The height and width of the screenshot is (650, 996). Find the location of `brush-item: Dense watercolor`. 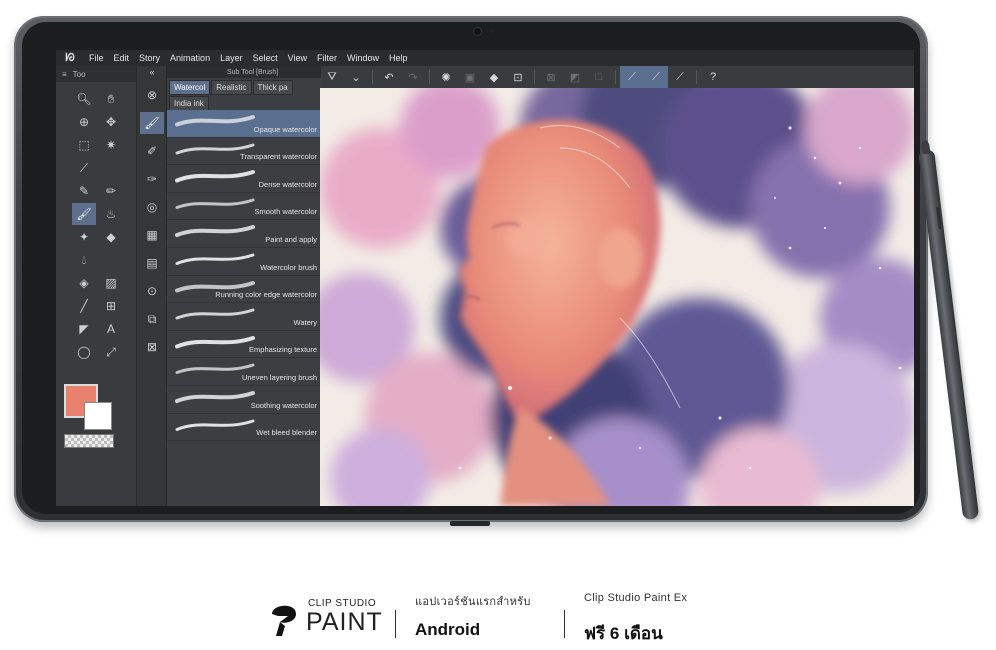

brush-item: Dense watercolor is located at coordinates (244, 179).